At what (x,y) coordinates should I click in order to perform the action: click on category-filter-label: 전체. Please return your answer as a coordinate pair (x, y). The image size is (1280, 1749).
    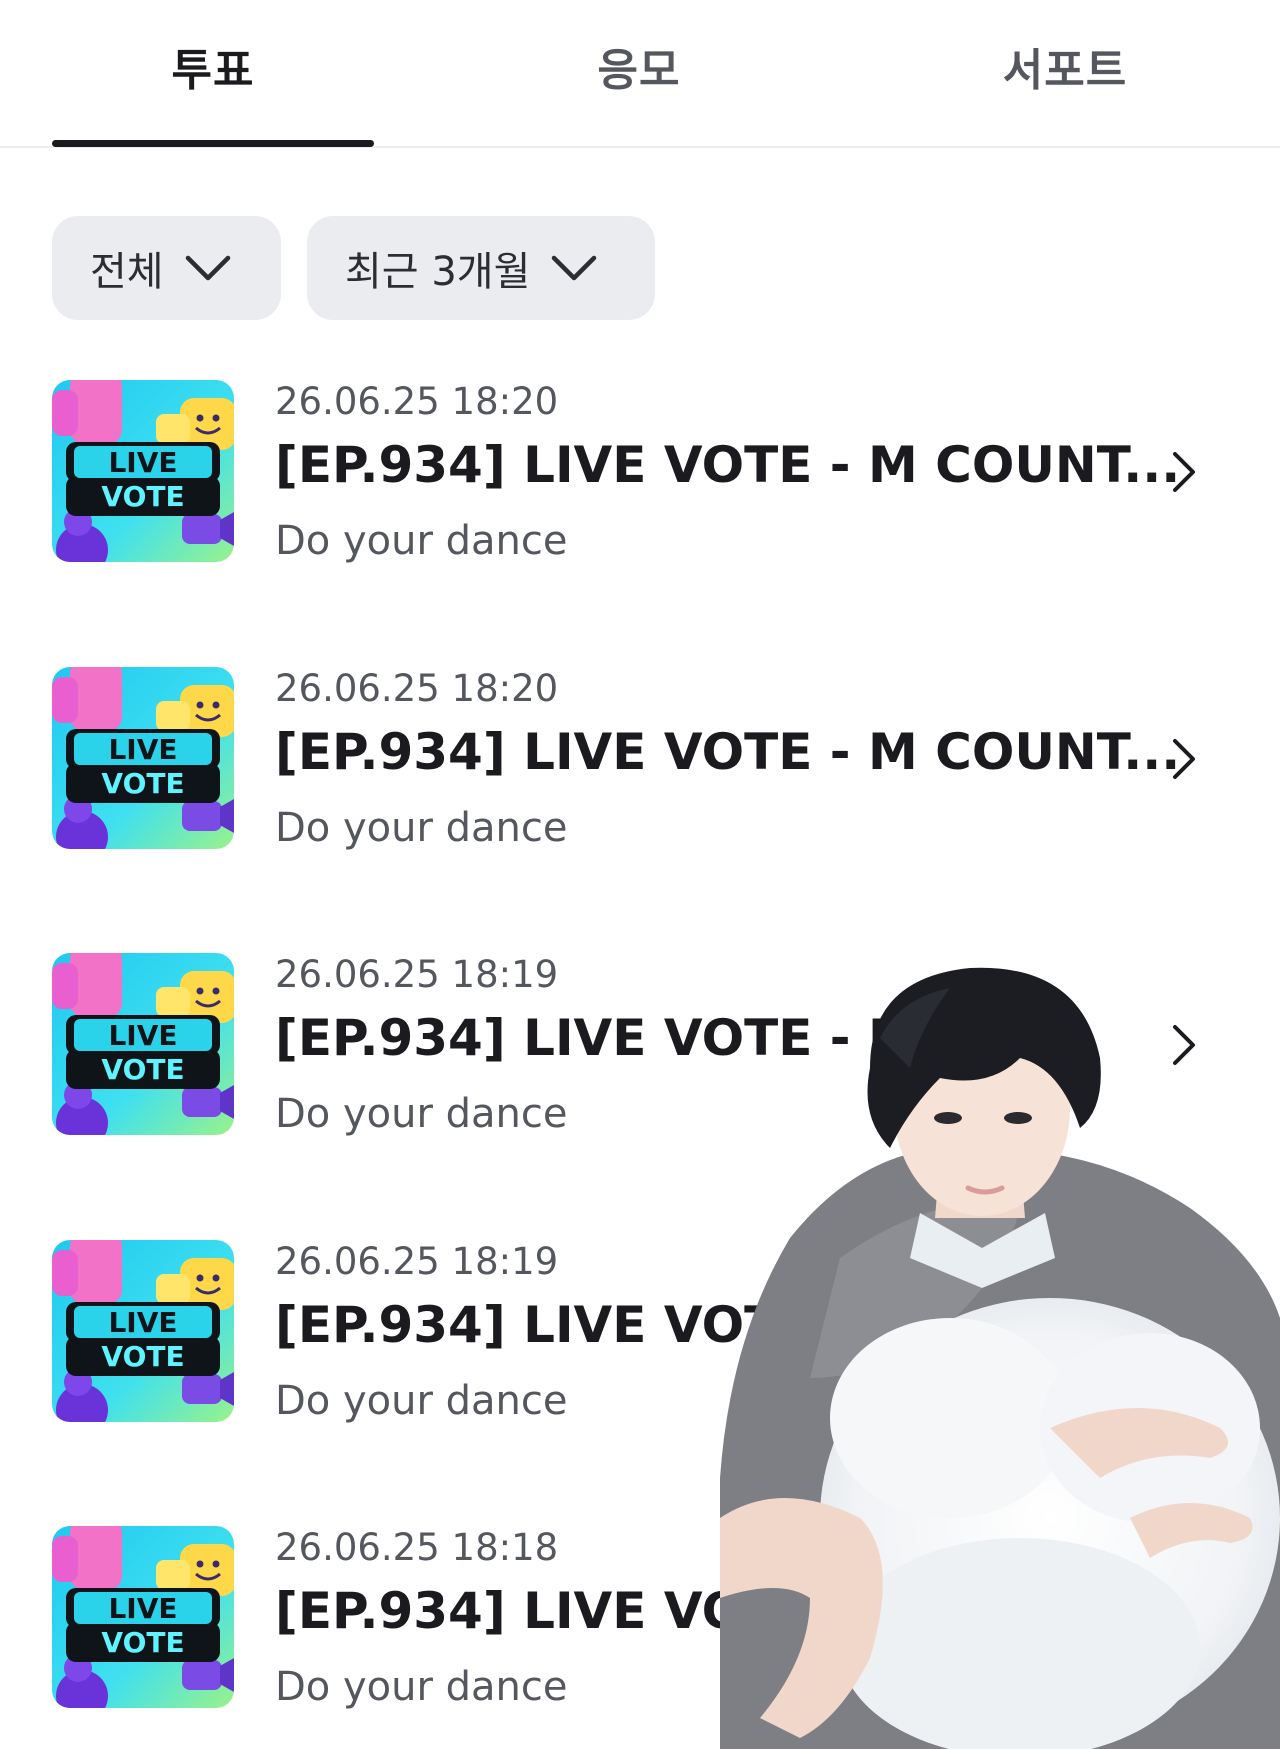
    Looking at the image, I should click on (127, 272).